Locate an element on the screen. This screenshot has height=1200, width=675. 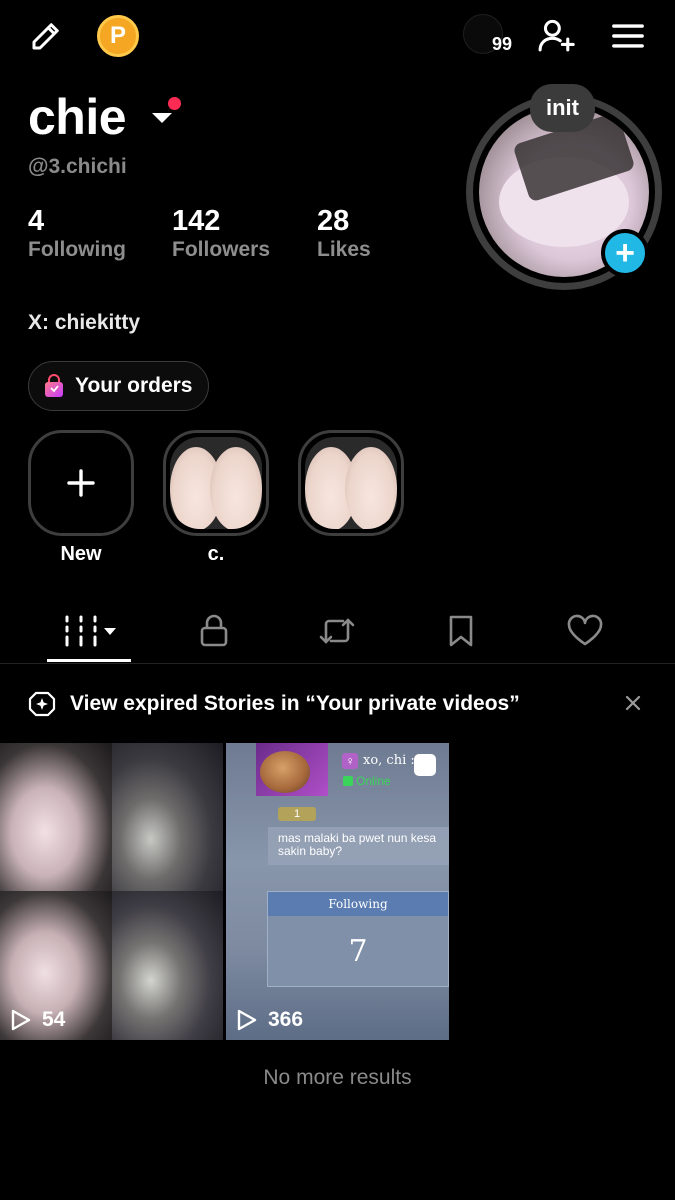
bookmark-icon is located at coordinates (461, 631).